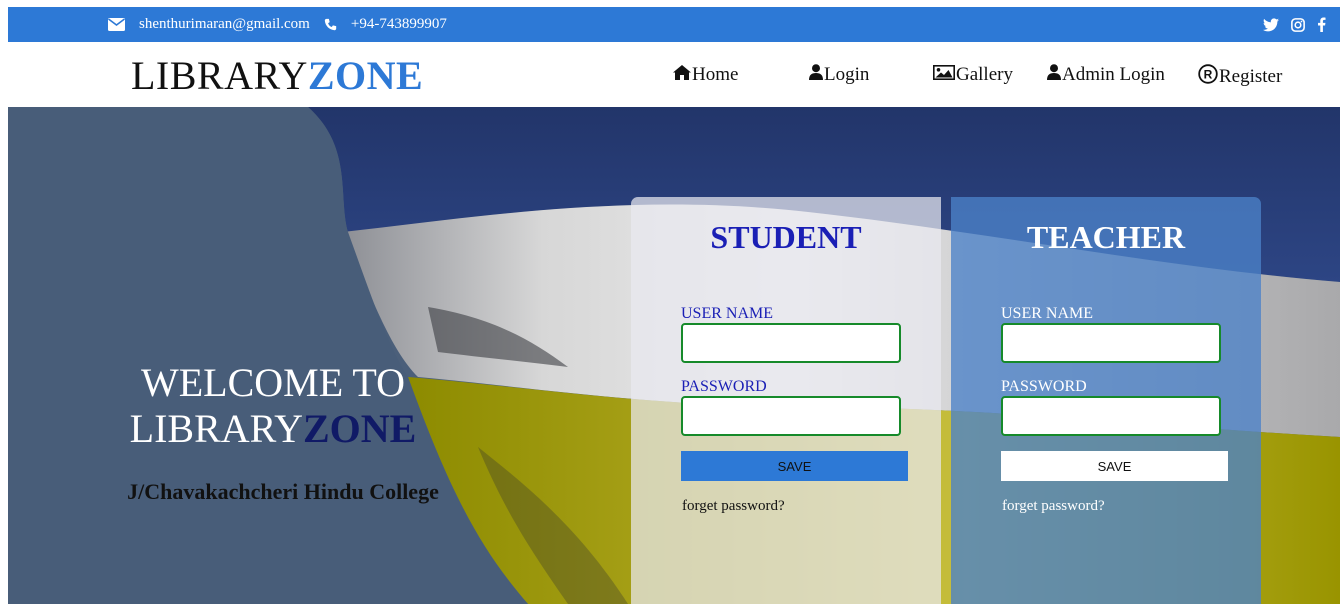 The image size is (1340, 604). Describe the element at coordinates (847, 74) in the screenshot. I see `nav-login-label: Login` at that location.